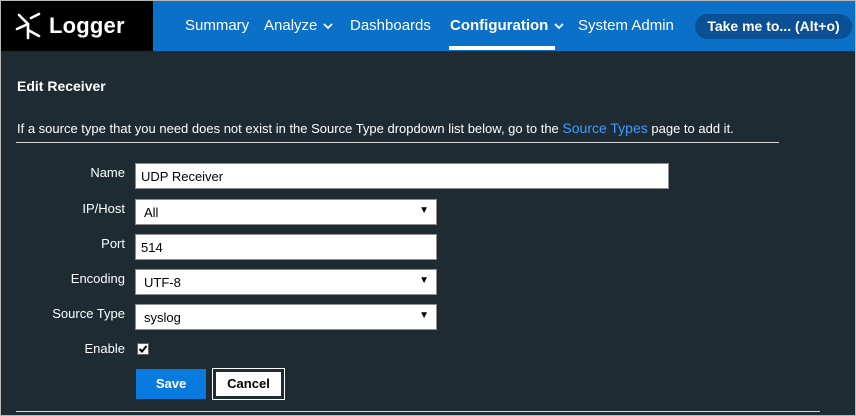 This screenshot has width=856, height=416. Describe the element at coordinates (88, 313) in the screenshot. I see `source-type-label: Source Type` at that location.